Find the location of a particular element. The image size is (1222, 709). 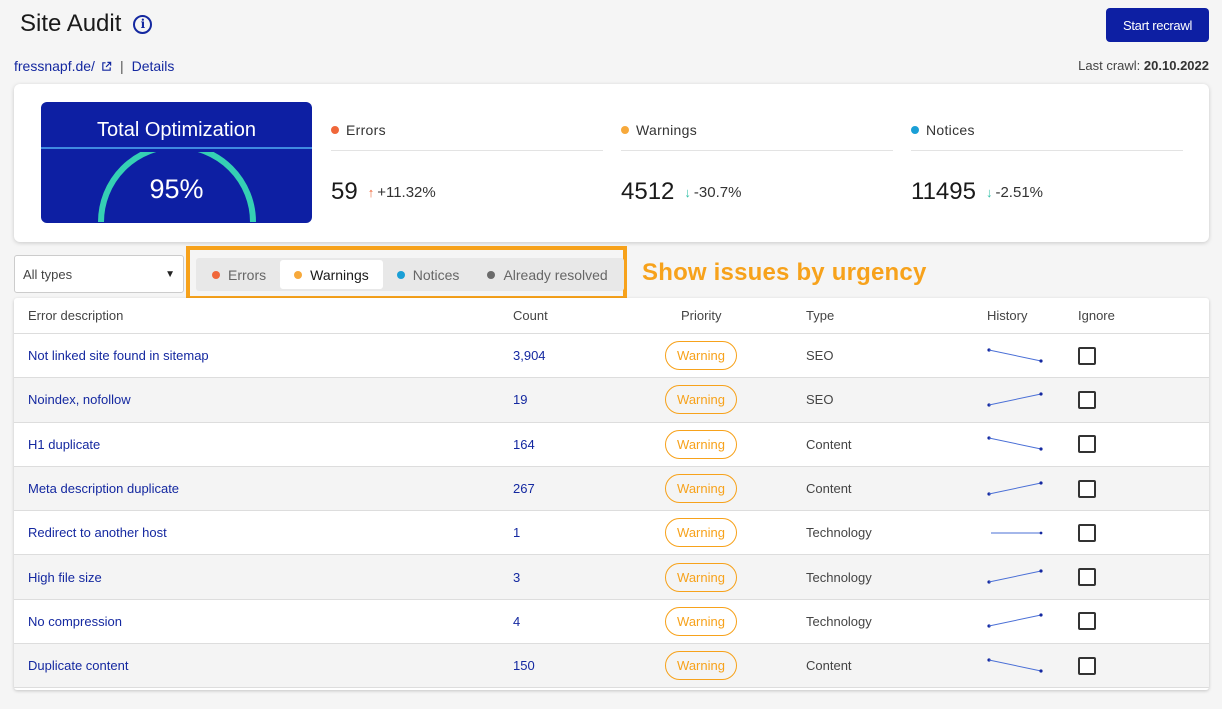

issue-count: 4 is located at coordinates (516, 621).